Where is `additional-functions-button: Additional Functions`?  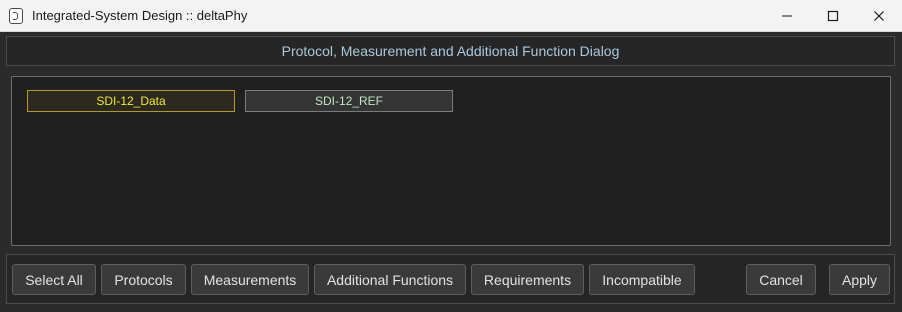
additional-functions-button: Additional Functions is located at coordinates (390, 279).